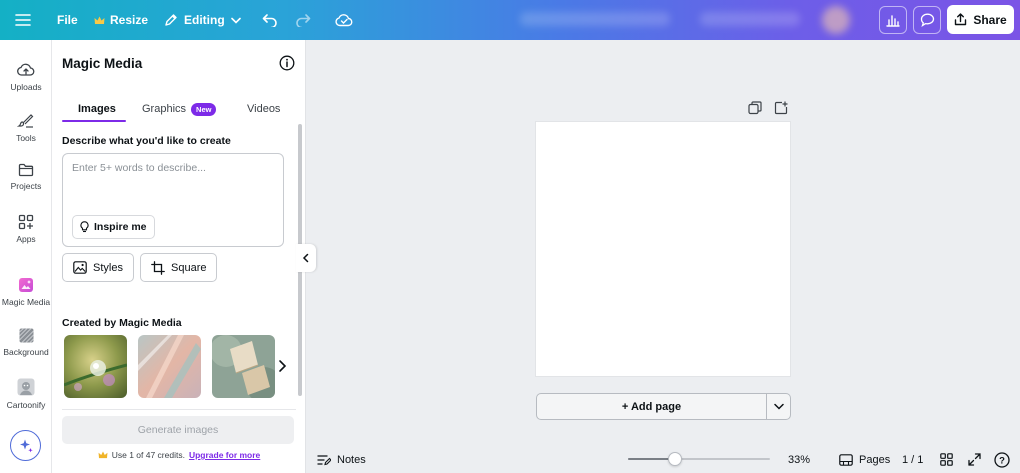 The height and width of the screenshot is (473, 1020). I want to click on tab-videos-label: Videos, so click(264, 109).